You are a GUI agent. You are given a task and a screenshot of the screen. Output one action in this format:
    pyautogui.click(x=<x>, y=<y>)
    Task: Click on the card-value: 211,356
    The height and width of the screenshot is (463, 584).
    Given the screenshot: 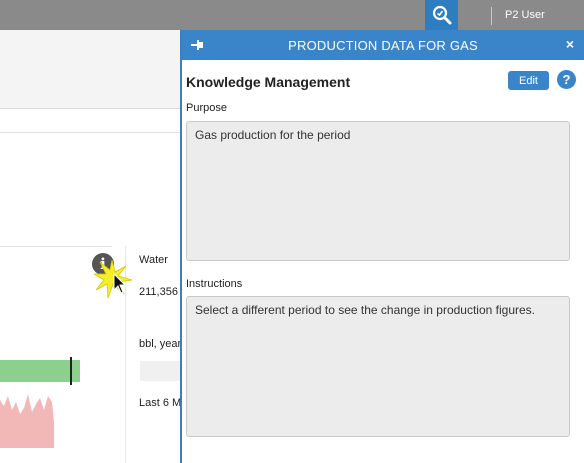 What is the action you would take?
    pyautogui.click(x=158, y=292)
    